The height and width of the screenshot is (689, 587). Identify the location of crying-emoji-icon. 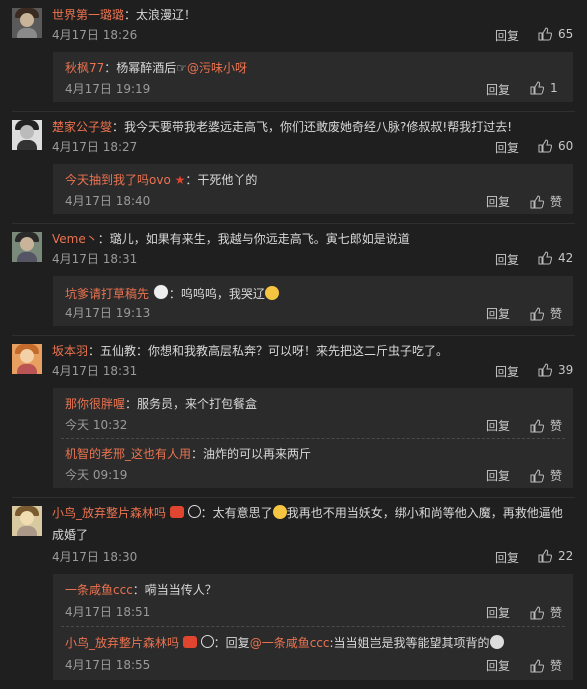
(271, 293).